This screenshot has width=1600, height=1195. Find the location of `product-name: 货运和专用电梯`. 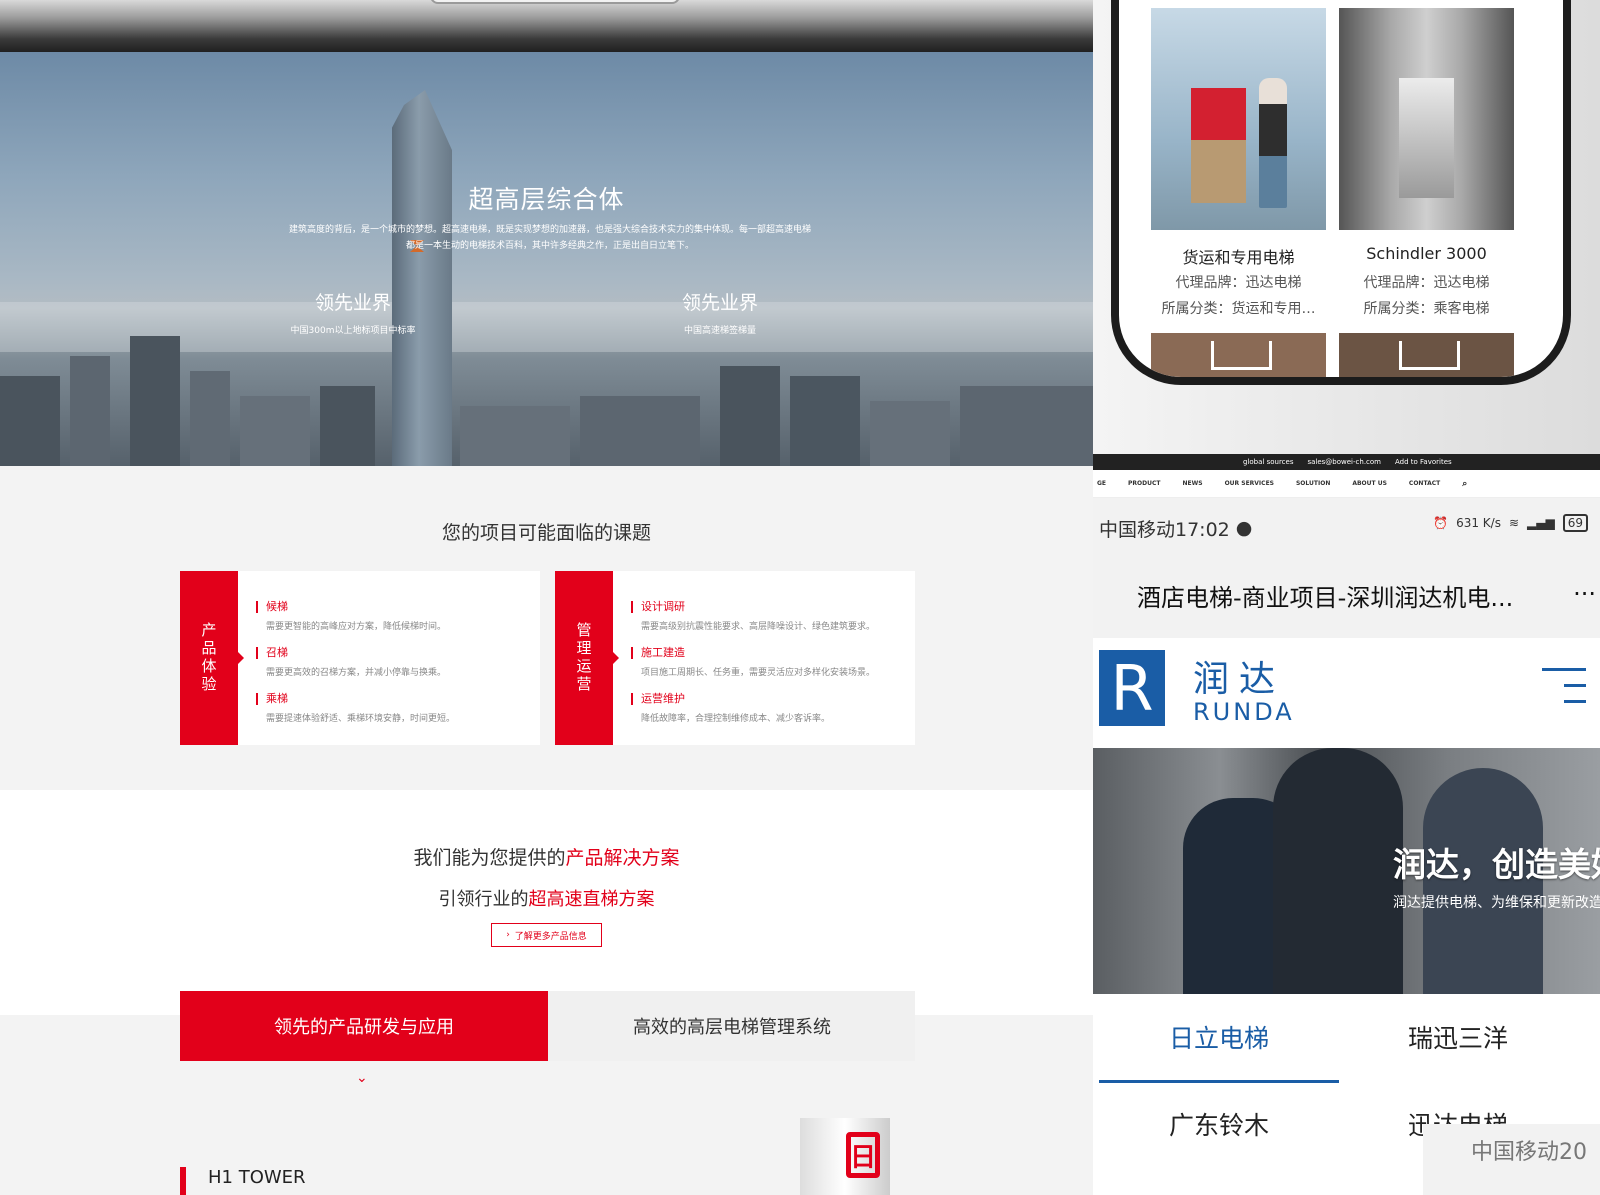

product-name: 货运和专用电梯 is located at coordinates (1238, 256).